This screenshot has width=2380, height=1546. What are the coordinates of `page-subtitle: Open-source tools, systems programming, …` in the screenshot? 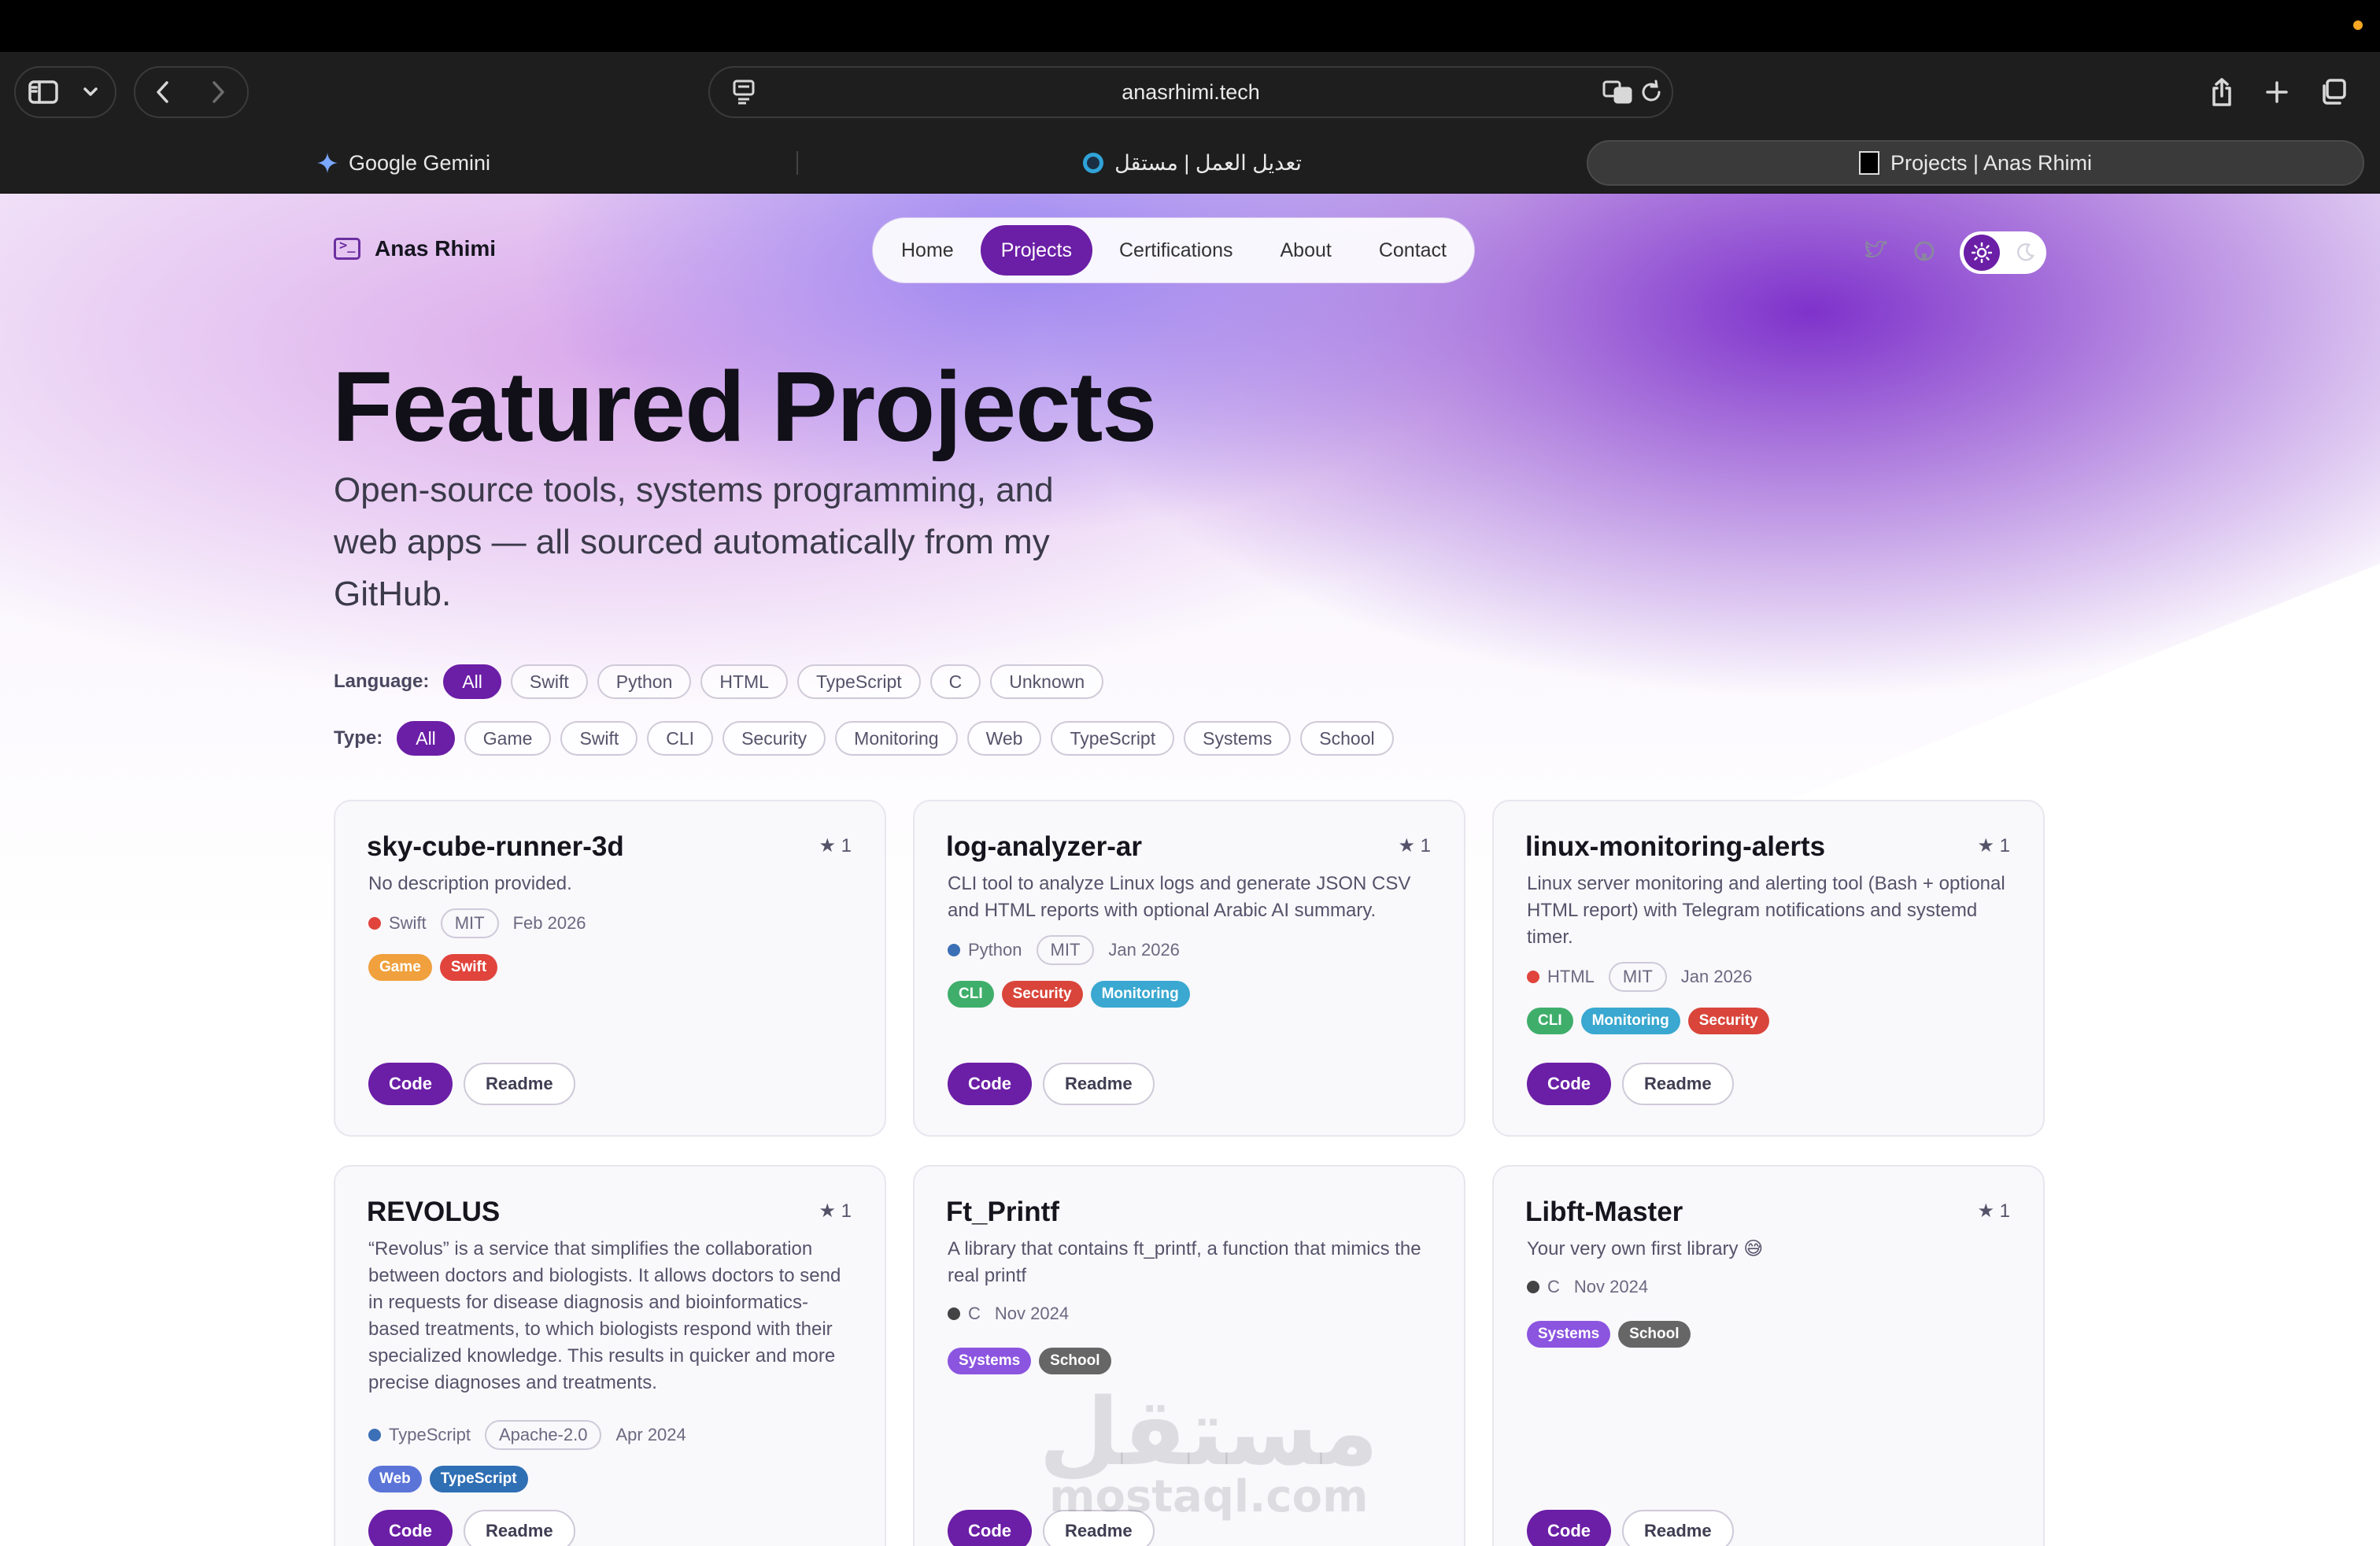 It's located at (694, 542).